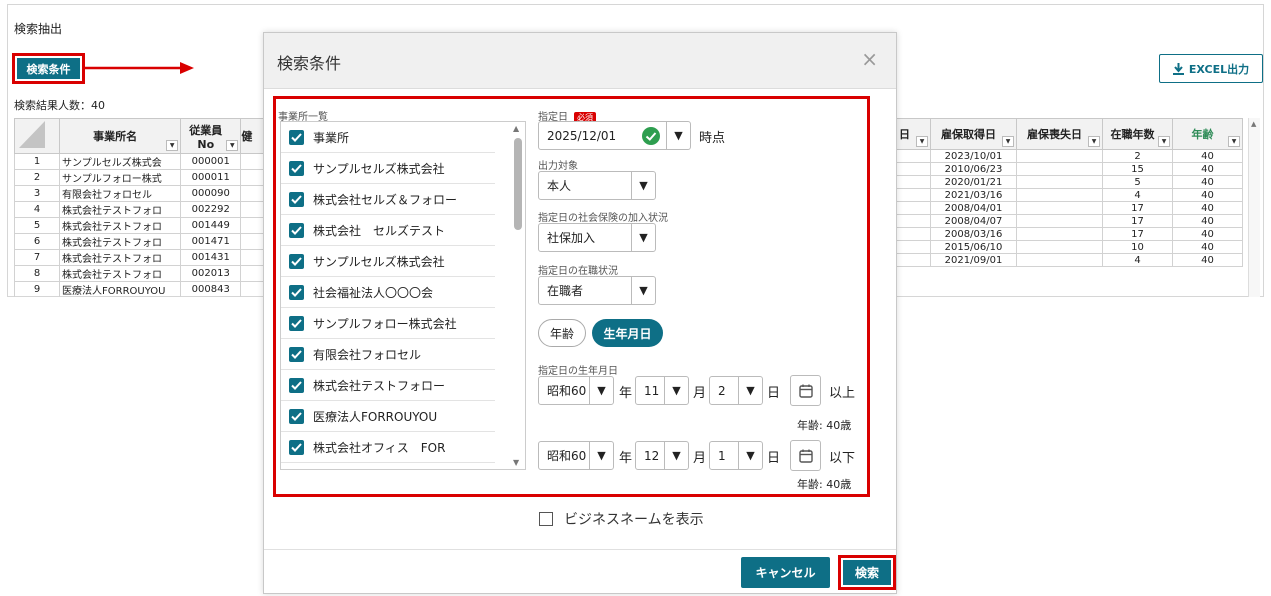 This screenshot has height=596, width=1271. I want to click on office-list-item: 医療法人FORROUYOU, so click(388, 416).